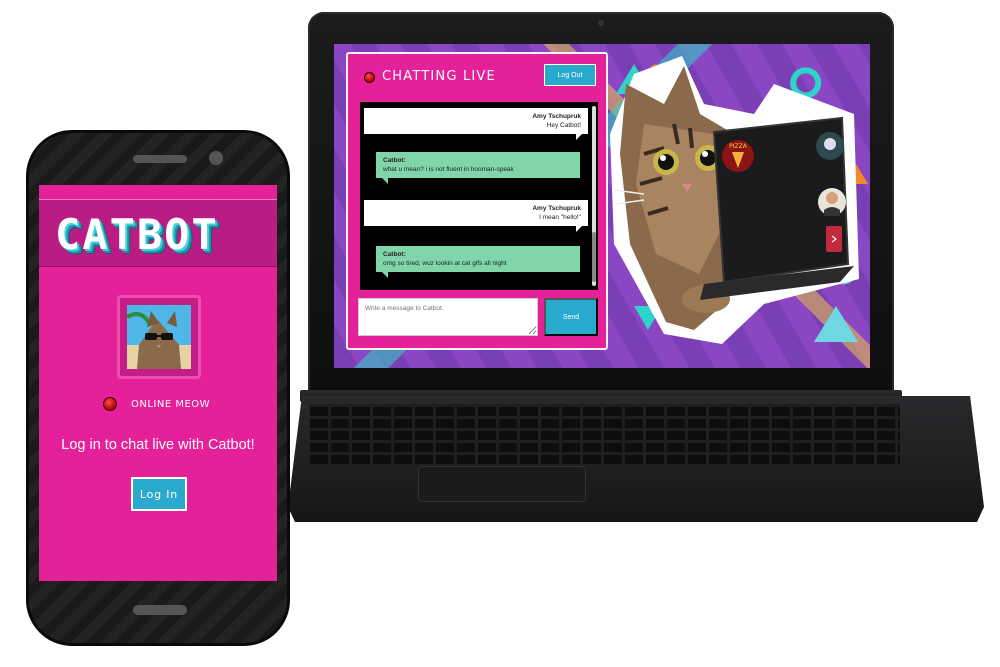 The image size is (1000, 667). I want to click on app-header: CATBOT, so click(158, 233).